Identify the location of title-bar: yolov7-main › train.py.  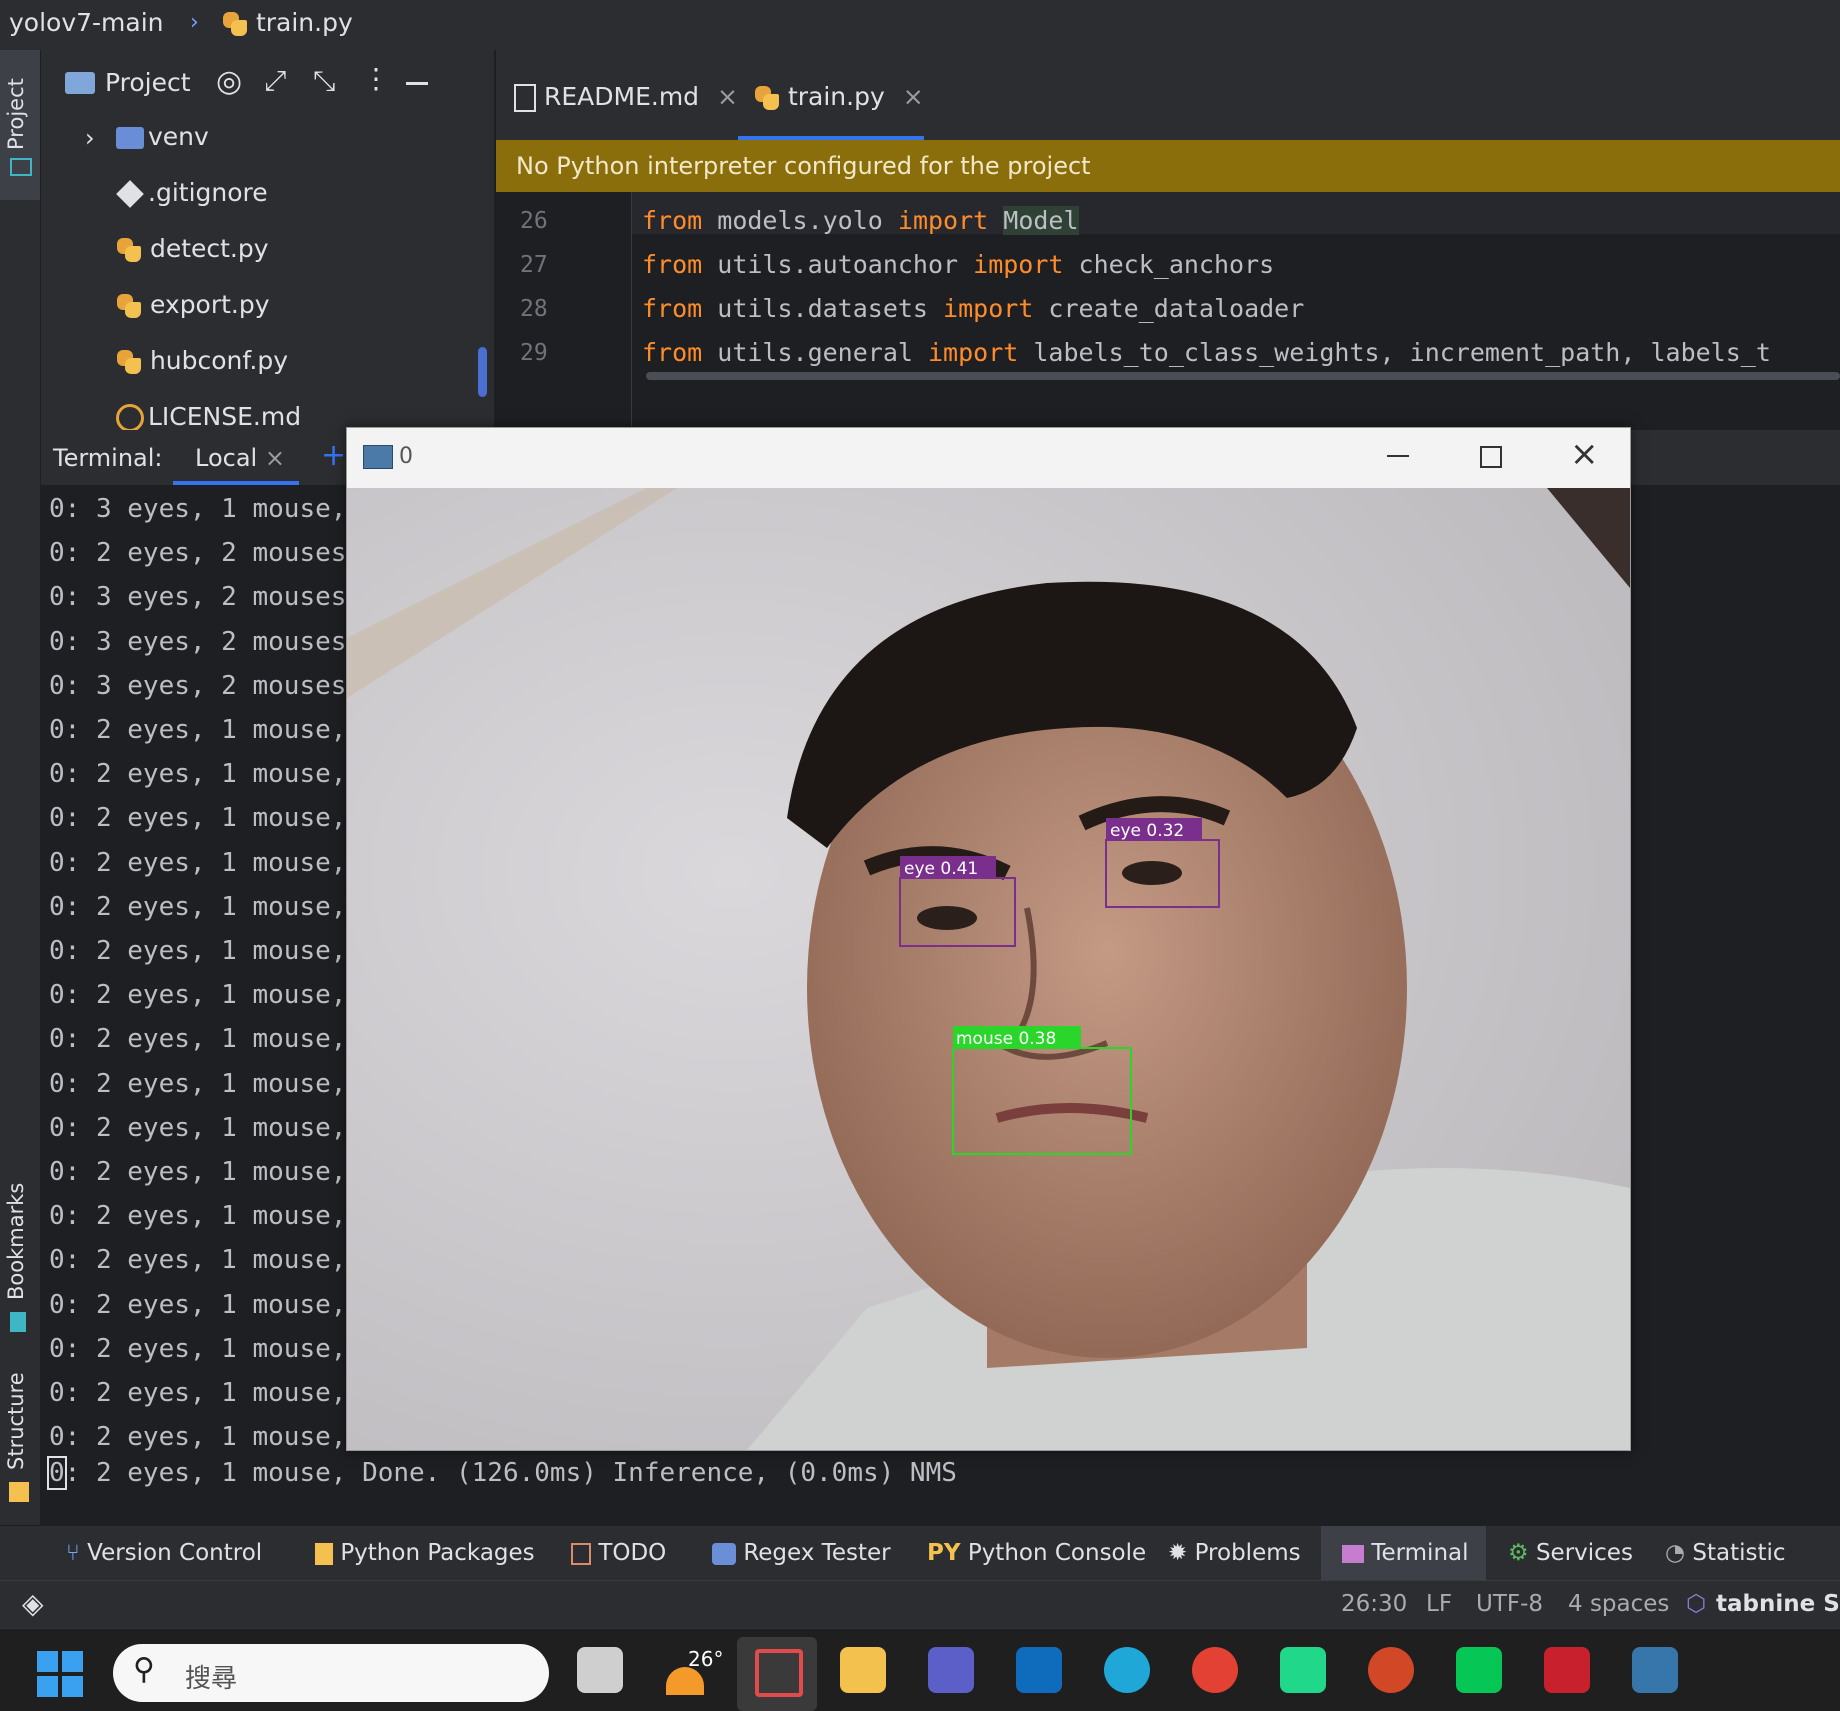
(920, 25).